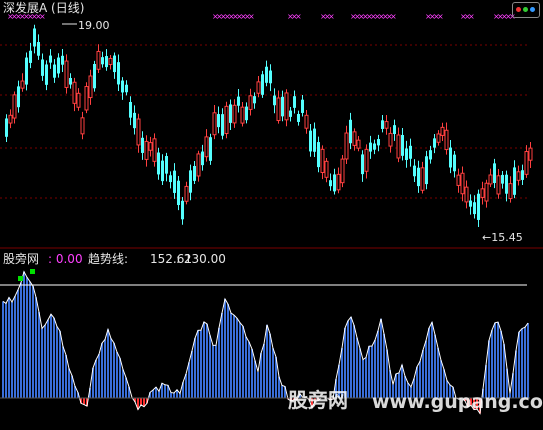  What do you see at coordinates (108, 259) in the screenshot?
I see `trend-line-label: 趋势线:` at bounding box center [108, 259].